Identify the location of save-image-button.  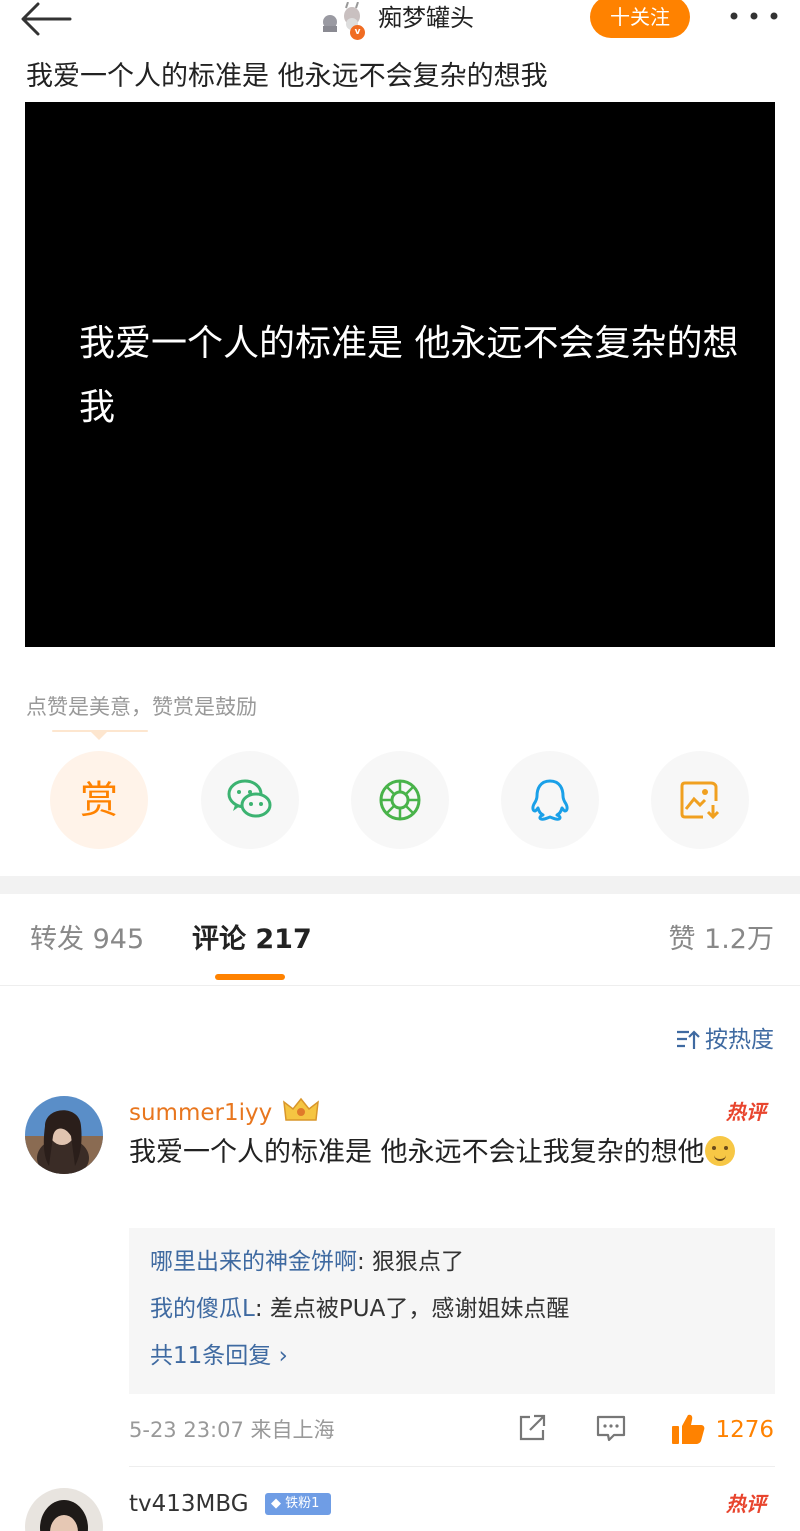
(700, 800).